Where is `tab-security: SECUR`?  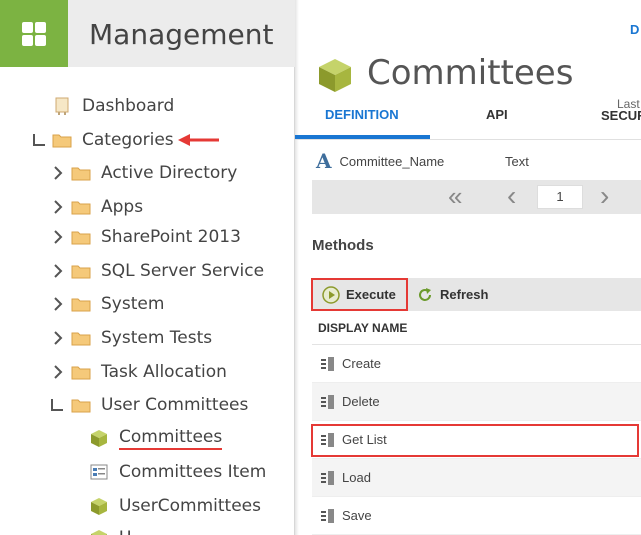
tab-security: SECUR is located at coordinates (621, 115).